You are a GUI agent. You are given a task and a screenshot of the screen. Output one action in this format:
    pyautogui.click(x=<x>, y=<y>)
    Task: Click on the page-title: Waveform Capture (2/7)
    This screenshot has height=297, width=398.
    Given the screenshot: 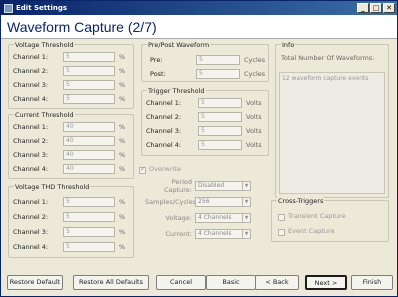 What is the action you would take?
    pyautogui.click(x=82, y=27)
    